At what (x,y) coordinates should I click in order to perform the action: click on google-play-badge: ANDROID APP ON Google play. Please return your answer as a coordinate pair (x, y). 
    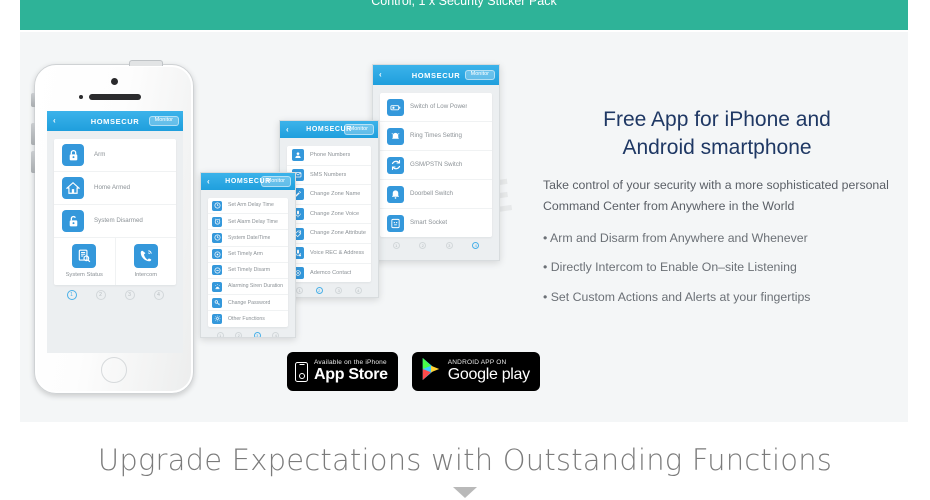
    Looking at the image, I should click on (475, 371).